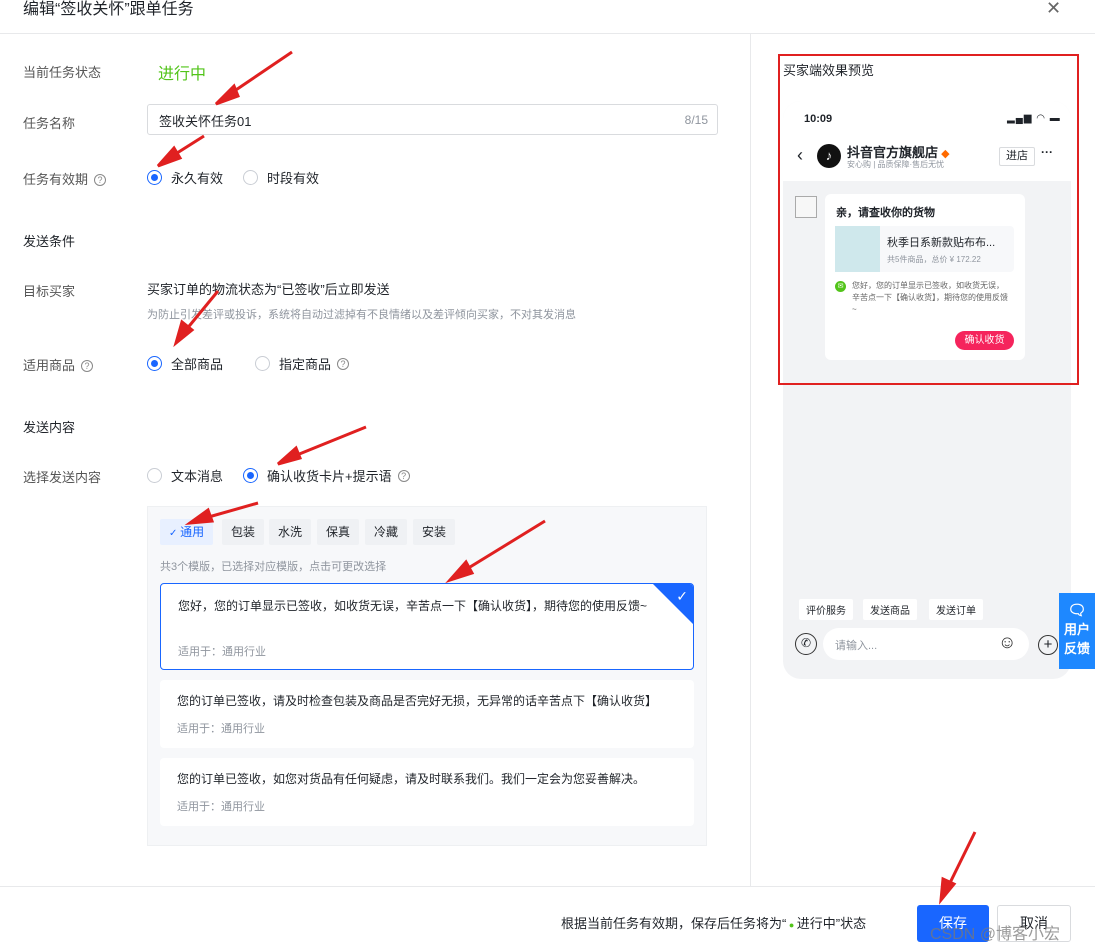 Image resolution: width=1095 pixels, height=950 pixels. What do you see at coordinates (108, 9) in the screenshot?
I see `dialog-title: 编辑“签收关怀”跟单任务` at bounding box center [108, 9].